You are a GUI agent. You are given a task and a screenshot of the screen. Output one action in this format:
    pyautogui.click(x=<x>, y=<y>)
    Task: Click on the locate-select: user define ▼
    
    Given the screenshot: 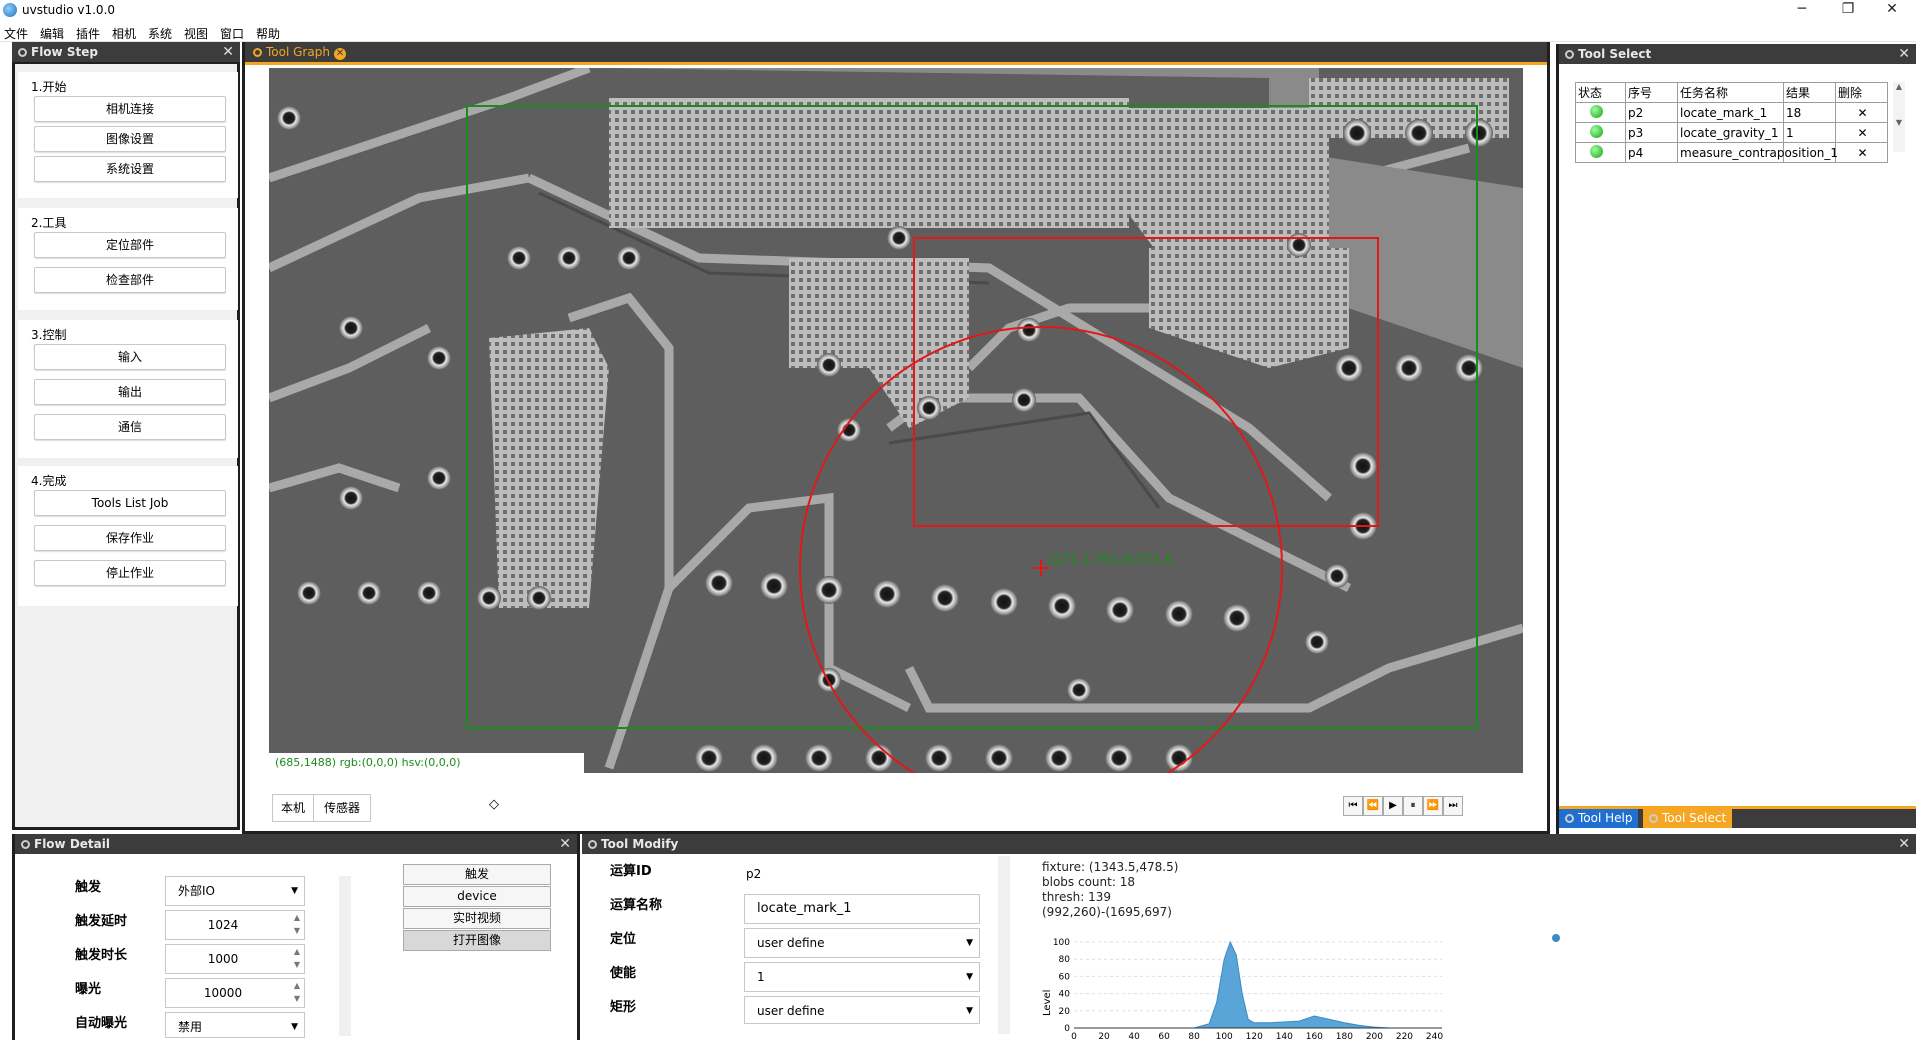 What is the action you would take?
    pyautogui.click(x=862, y=943)
    